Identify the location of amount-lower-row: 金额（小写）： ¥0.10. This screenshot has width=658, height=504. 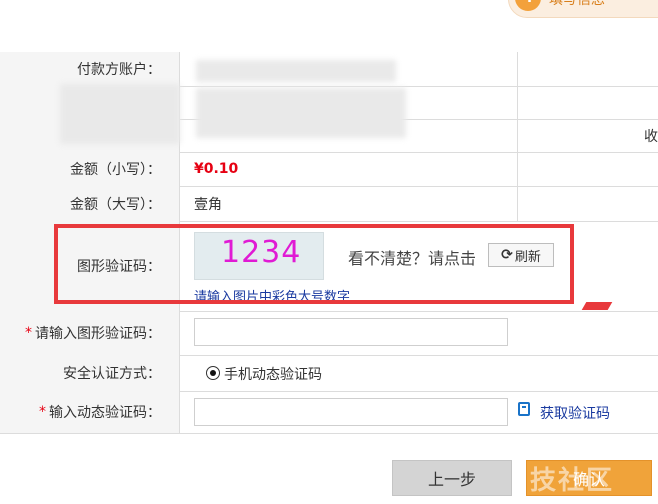
(329, 169).